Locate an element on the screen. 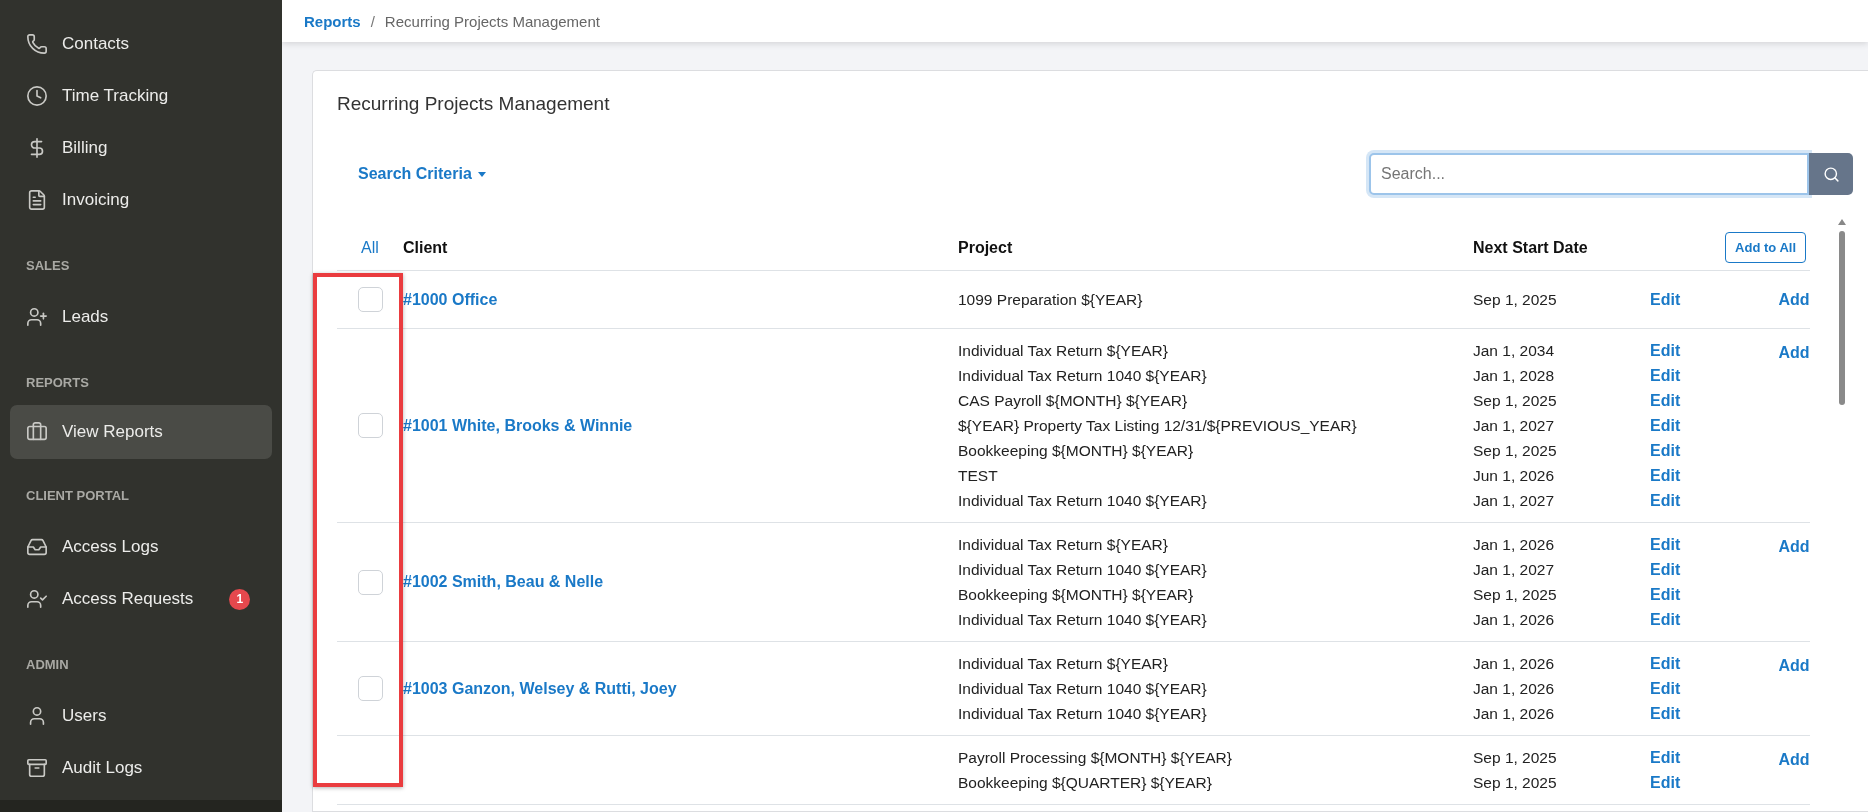 The image size is (1868, 812). clock-icon is located at coordinates (37, 96).